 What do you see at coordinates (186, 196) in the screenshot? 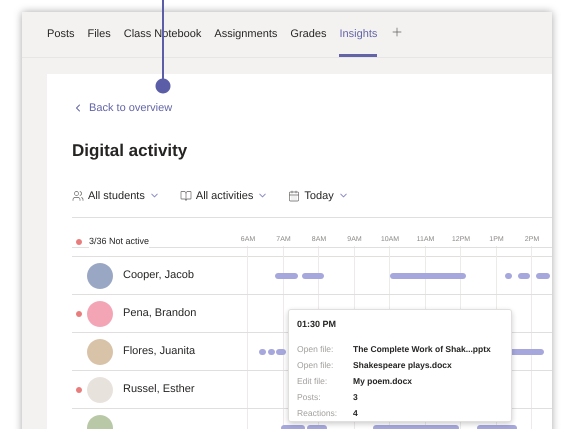
I see `book-icon` at bounding box center [186, 196].